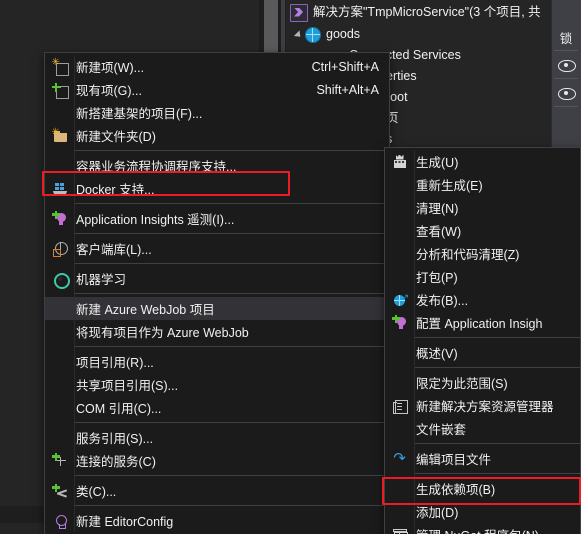 Image resolution: width=581 pixels, height=534 pixels. I want to click on client-library-icon, so click(60, 249).